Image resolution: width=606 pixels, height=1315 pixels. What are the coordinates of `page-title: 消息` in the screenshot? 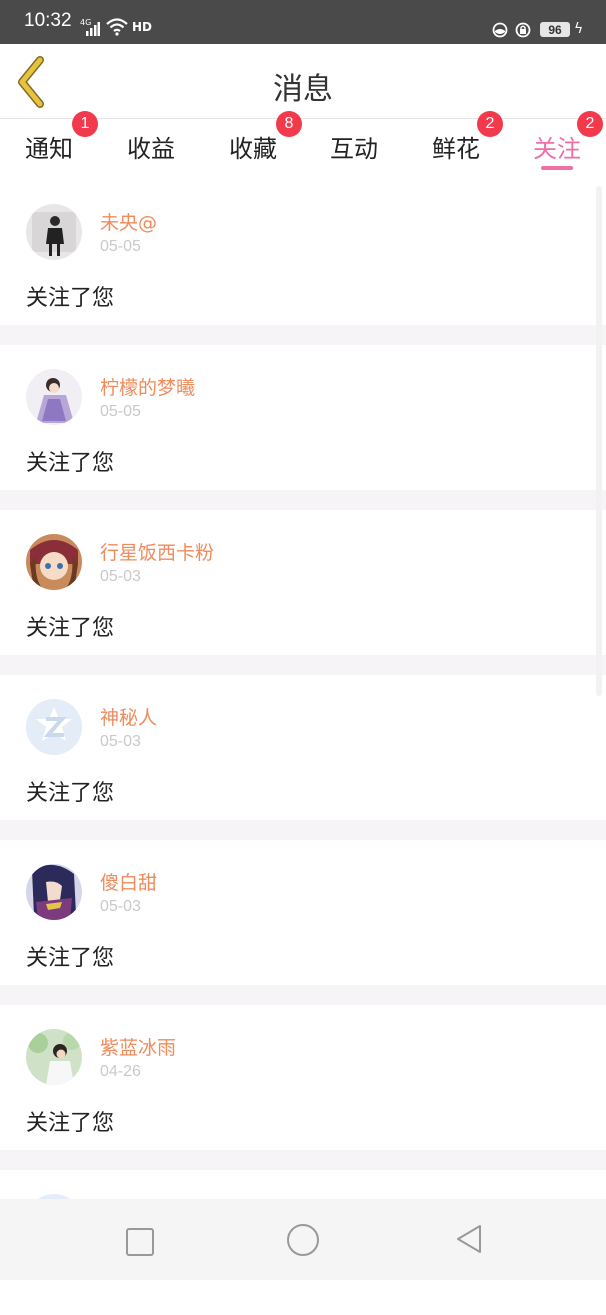 It's located at (303, 89).